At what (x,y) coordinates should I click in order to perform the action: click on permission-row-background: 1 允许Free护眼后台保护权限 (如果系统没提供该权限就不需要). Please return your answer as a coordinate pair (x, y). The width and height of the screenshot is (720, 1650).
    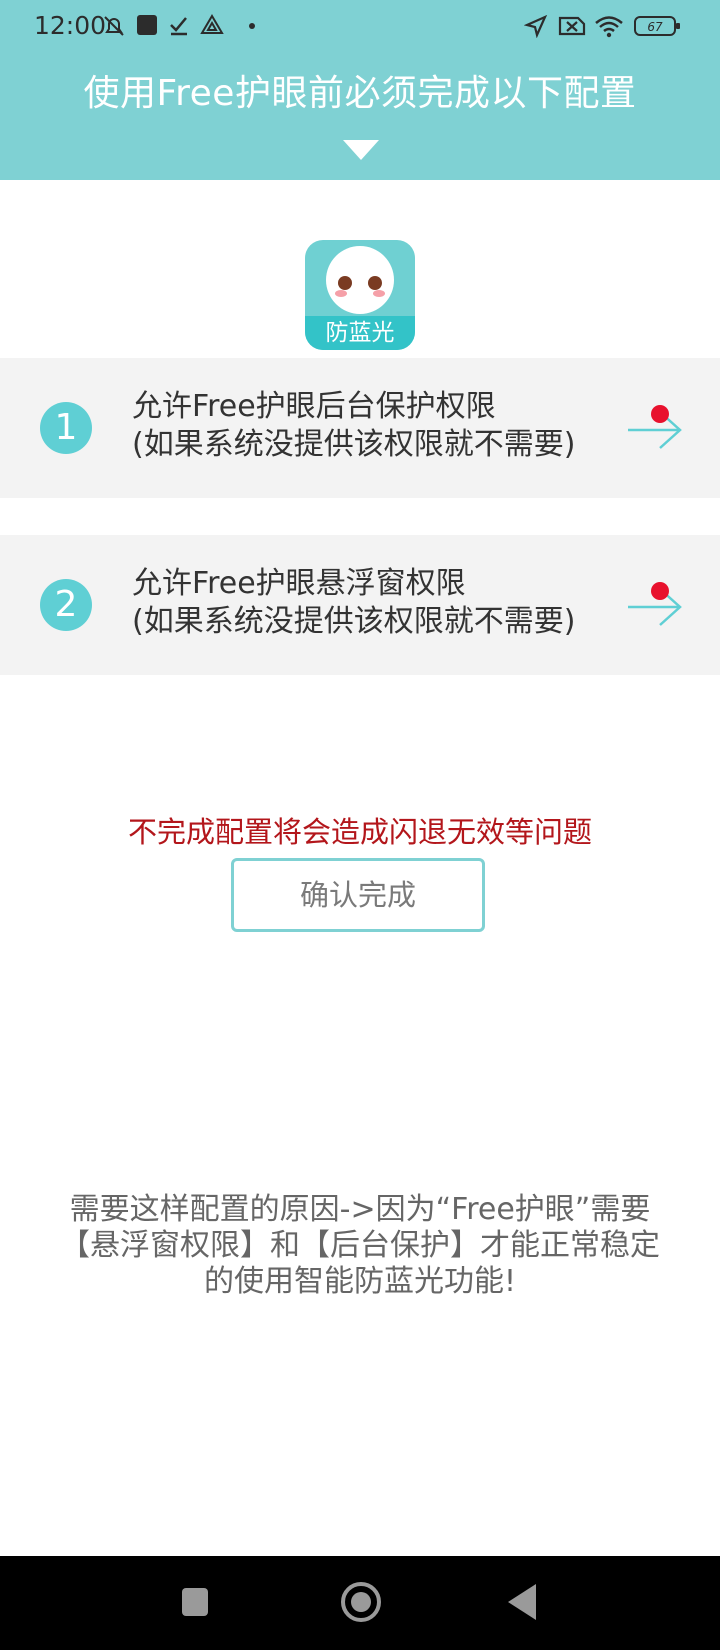
    Looking at the image, I should click on (360, 428).